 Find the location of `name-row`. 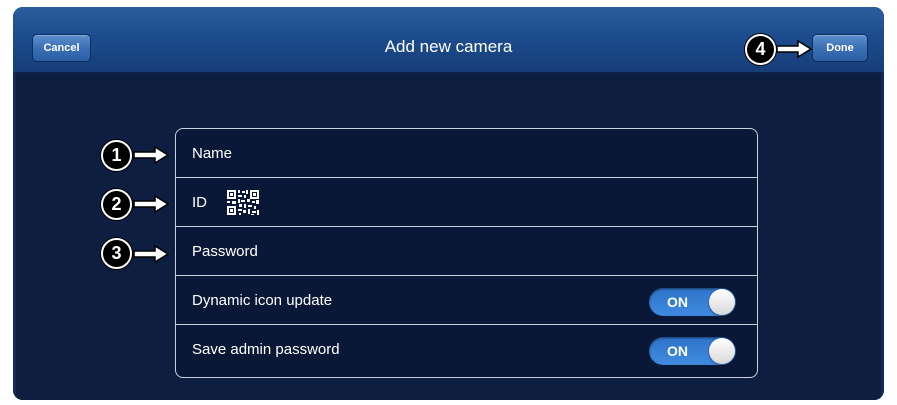

name-row is located at coordinates (466, 153).